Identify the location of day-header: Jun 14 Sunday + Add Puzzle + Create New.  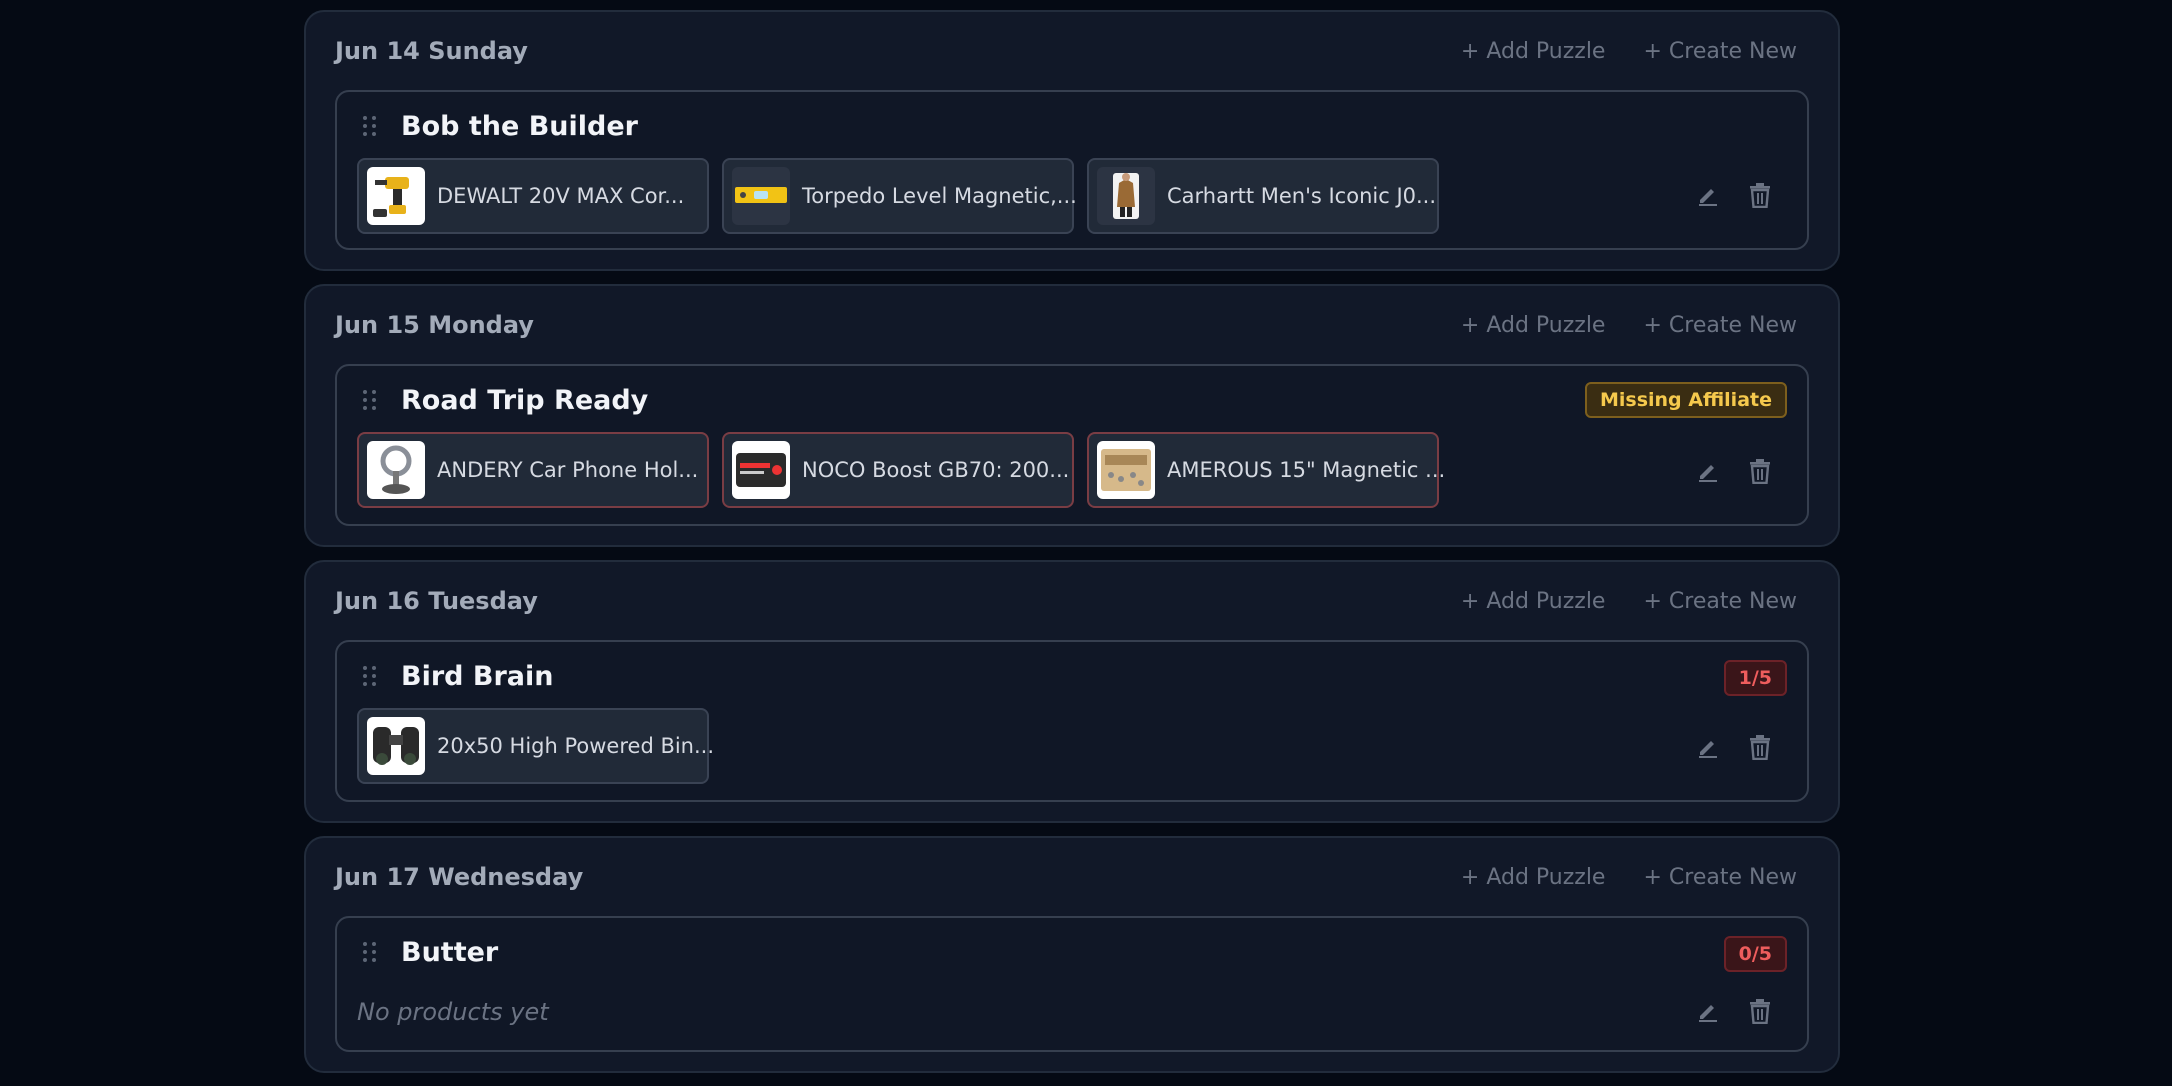
(1072, 51).